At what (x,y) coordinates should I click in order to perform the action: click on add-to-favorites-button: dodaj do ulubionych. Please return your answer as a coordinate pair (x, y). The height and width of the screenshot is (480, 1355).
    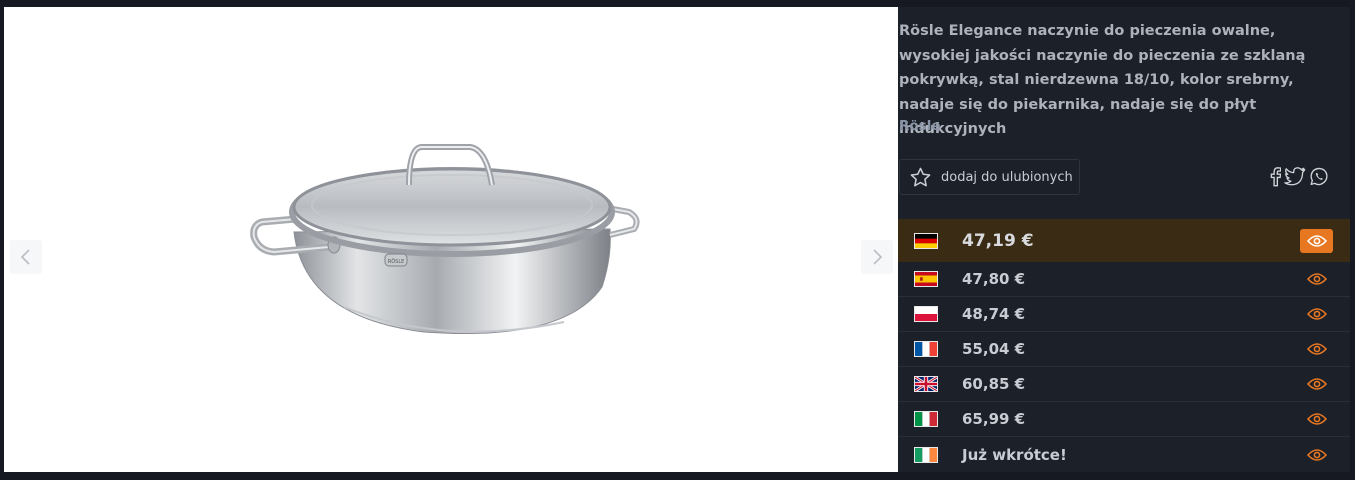
    Looking at the image, I should click on (989, 177).